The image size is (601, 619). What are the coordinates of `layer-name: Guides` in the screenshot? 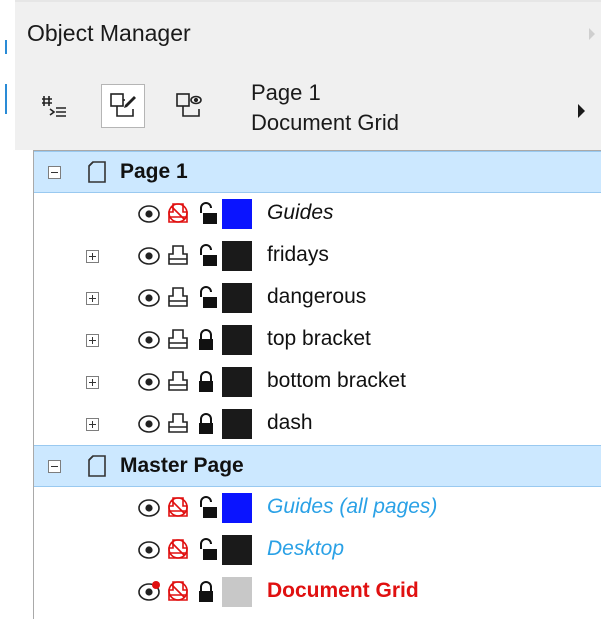 It's located at (300, 213).